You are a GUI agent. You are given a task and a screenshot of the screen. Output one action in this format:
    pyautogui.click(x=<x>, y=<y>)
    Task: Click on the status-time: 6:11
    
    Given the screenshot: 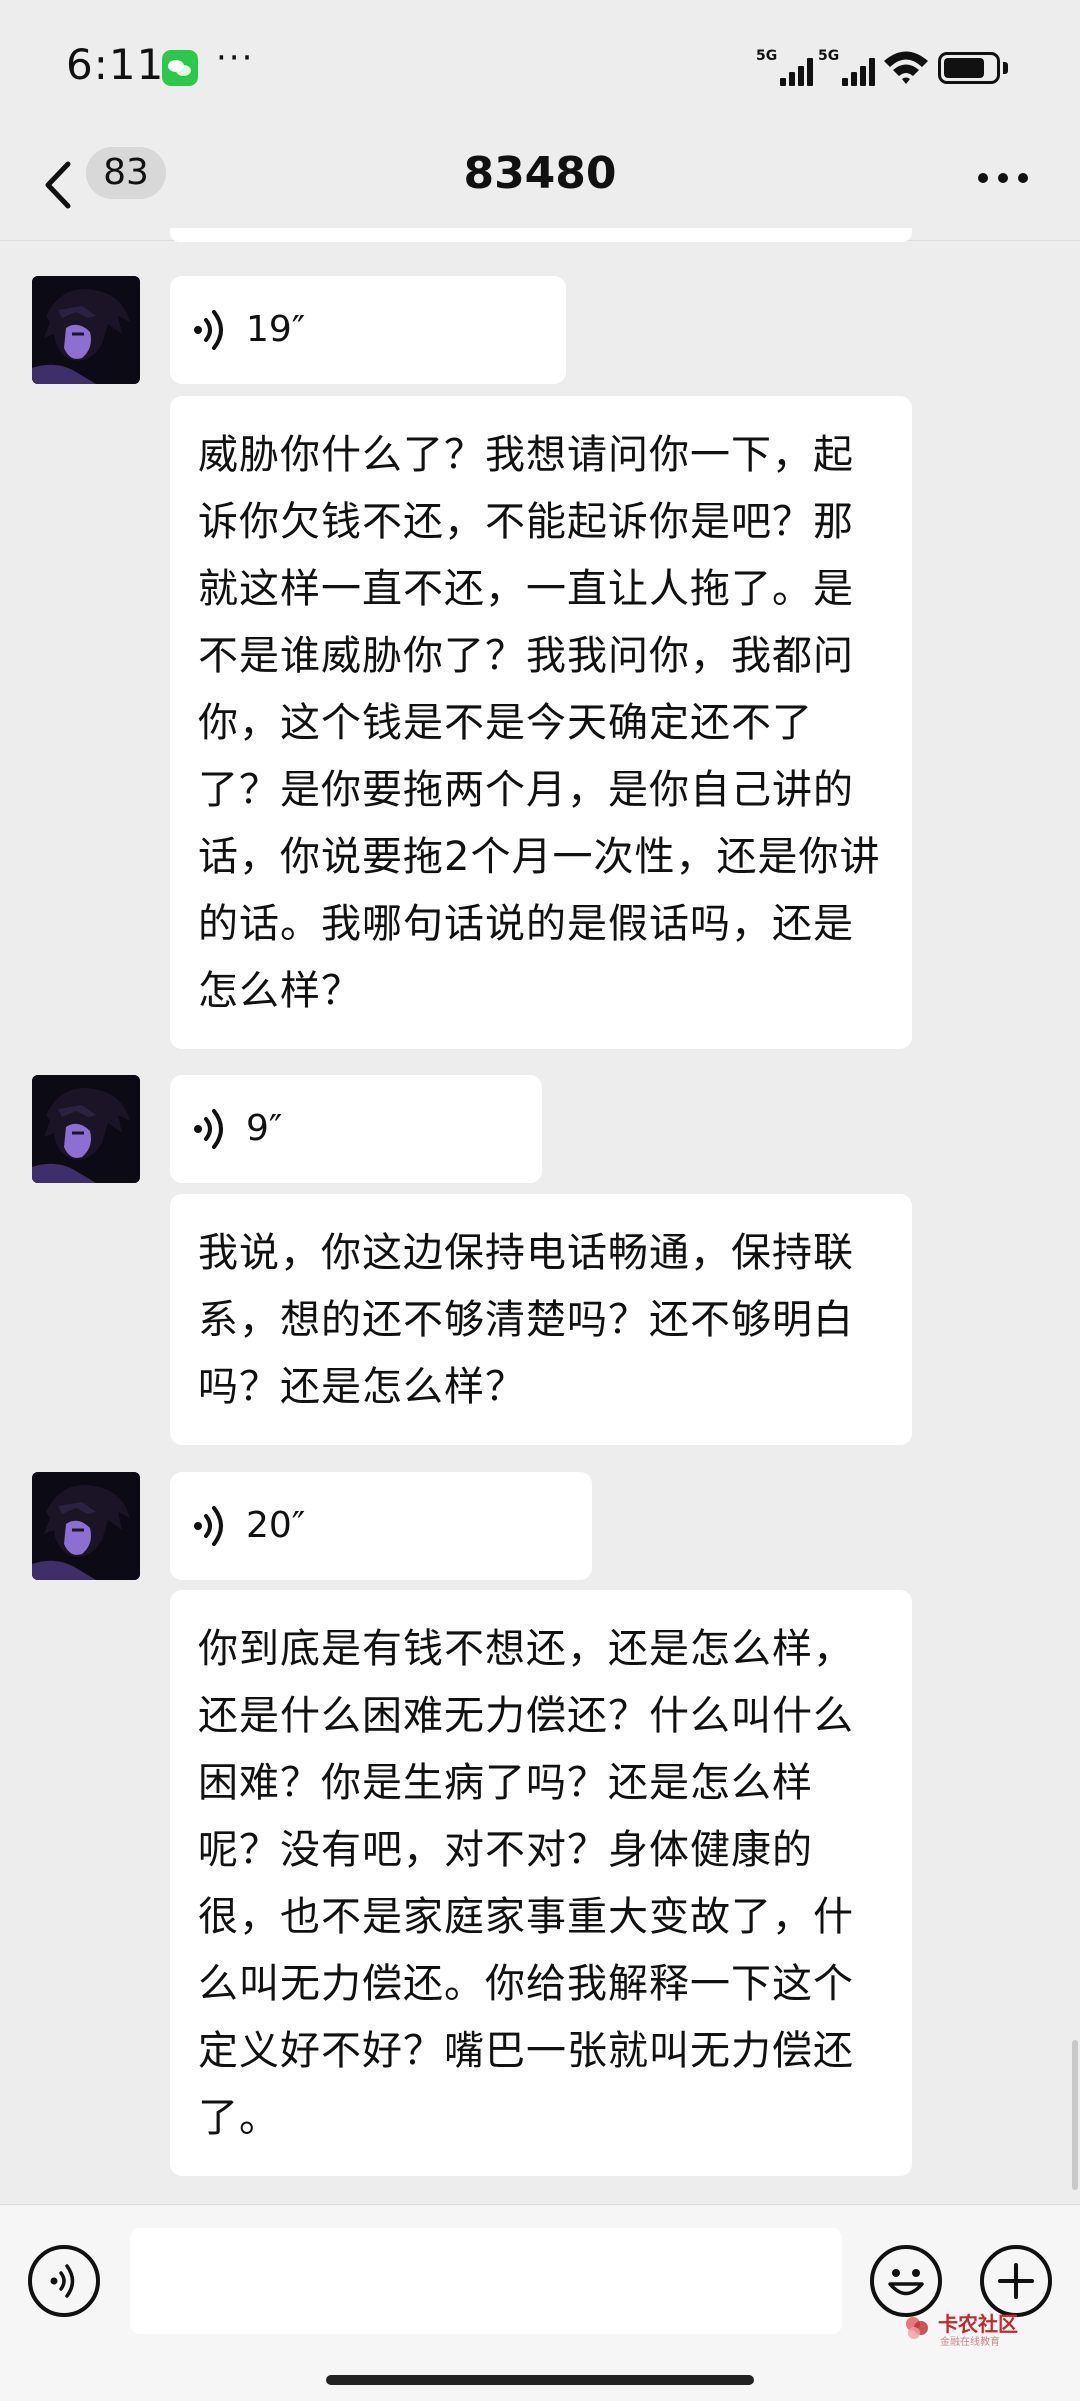 What is the action you would take?
    pyautogui.click(x=115, y=64)
    